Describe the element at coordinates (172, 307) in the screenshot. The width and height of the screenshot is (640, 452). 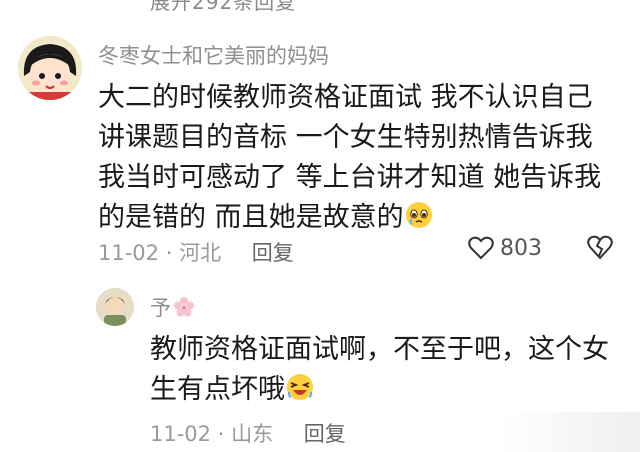
I see `reply-username-row: 予` at that location.